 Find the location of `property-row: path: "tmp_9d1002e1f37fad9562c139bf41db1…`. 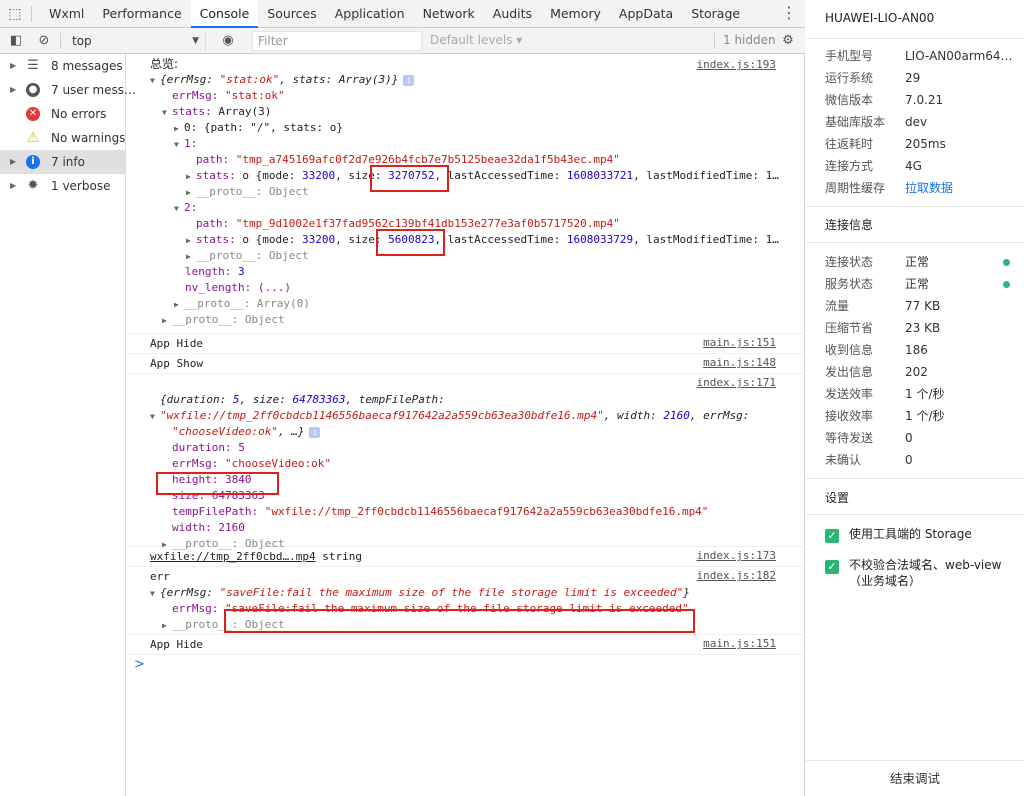

property-row: path: "tmp_9d1002e1f37fad9562c139bf41db1… is located at coordinates (477, 224).